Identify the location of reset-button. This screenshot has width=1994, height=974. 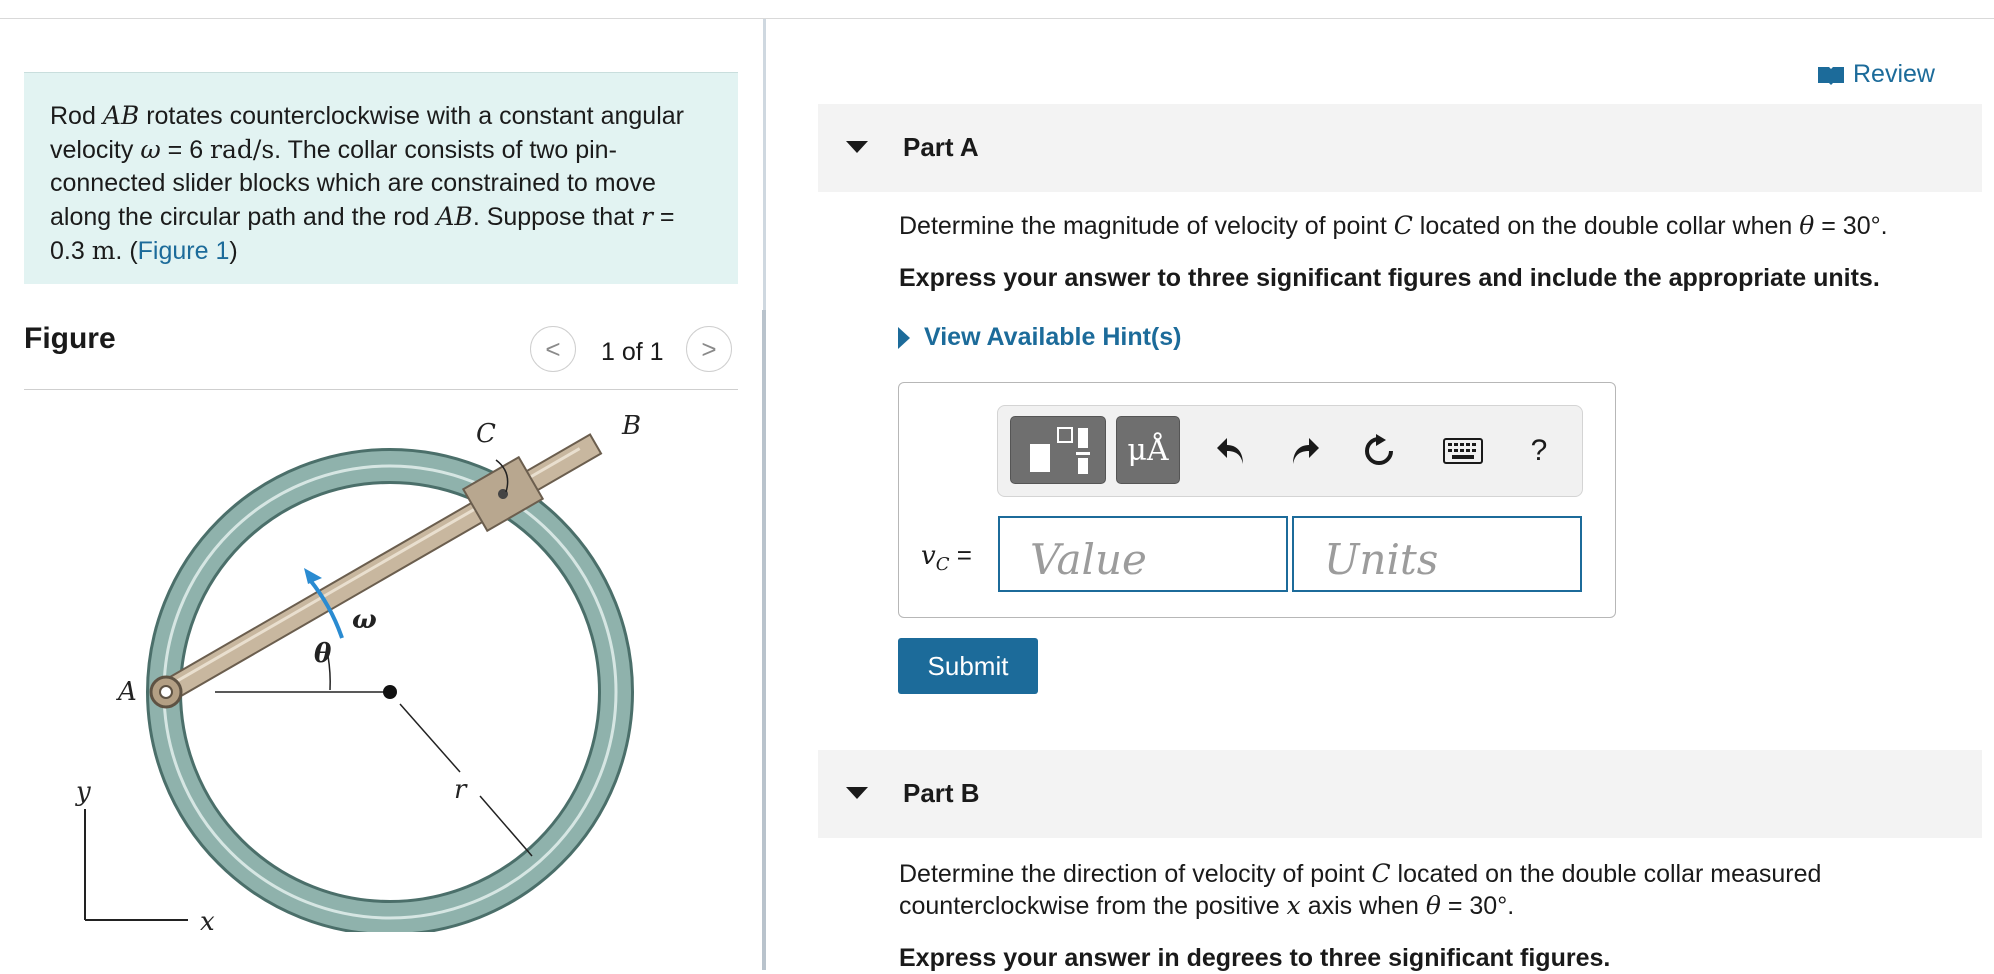
(1379, 451).